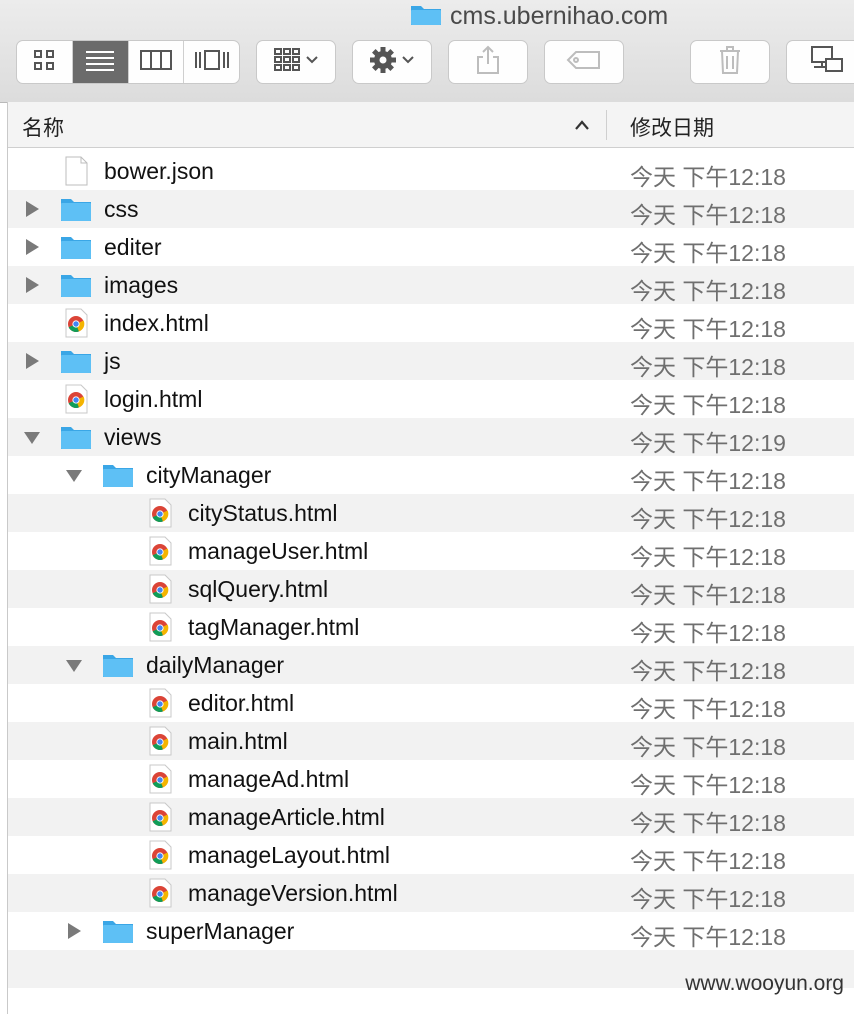 Image resolution: width=854 pixels, height=1026 pixels. Describe the element at coordinates (431, 741) in the screenshot. I see `file-row: main.html 今天 下午12:18` at that location.